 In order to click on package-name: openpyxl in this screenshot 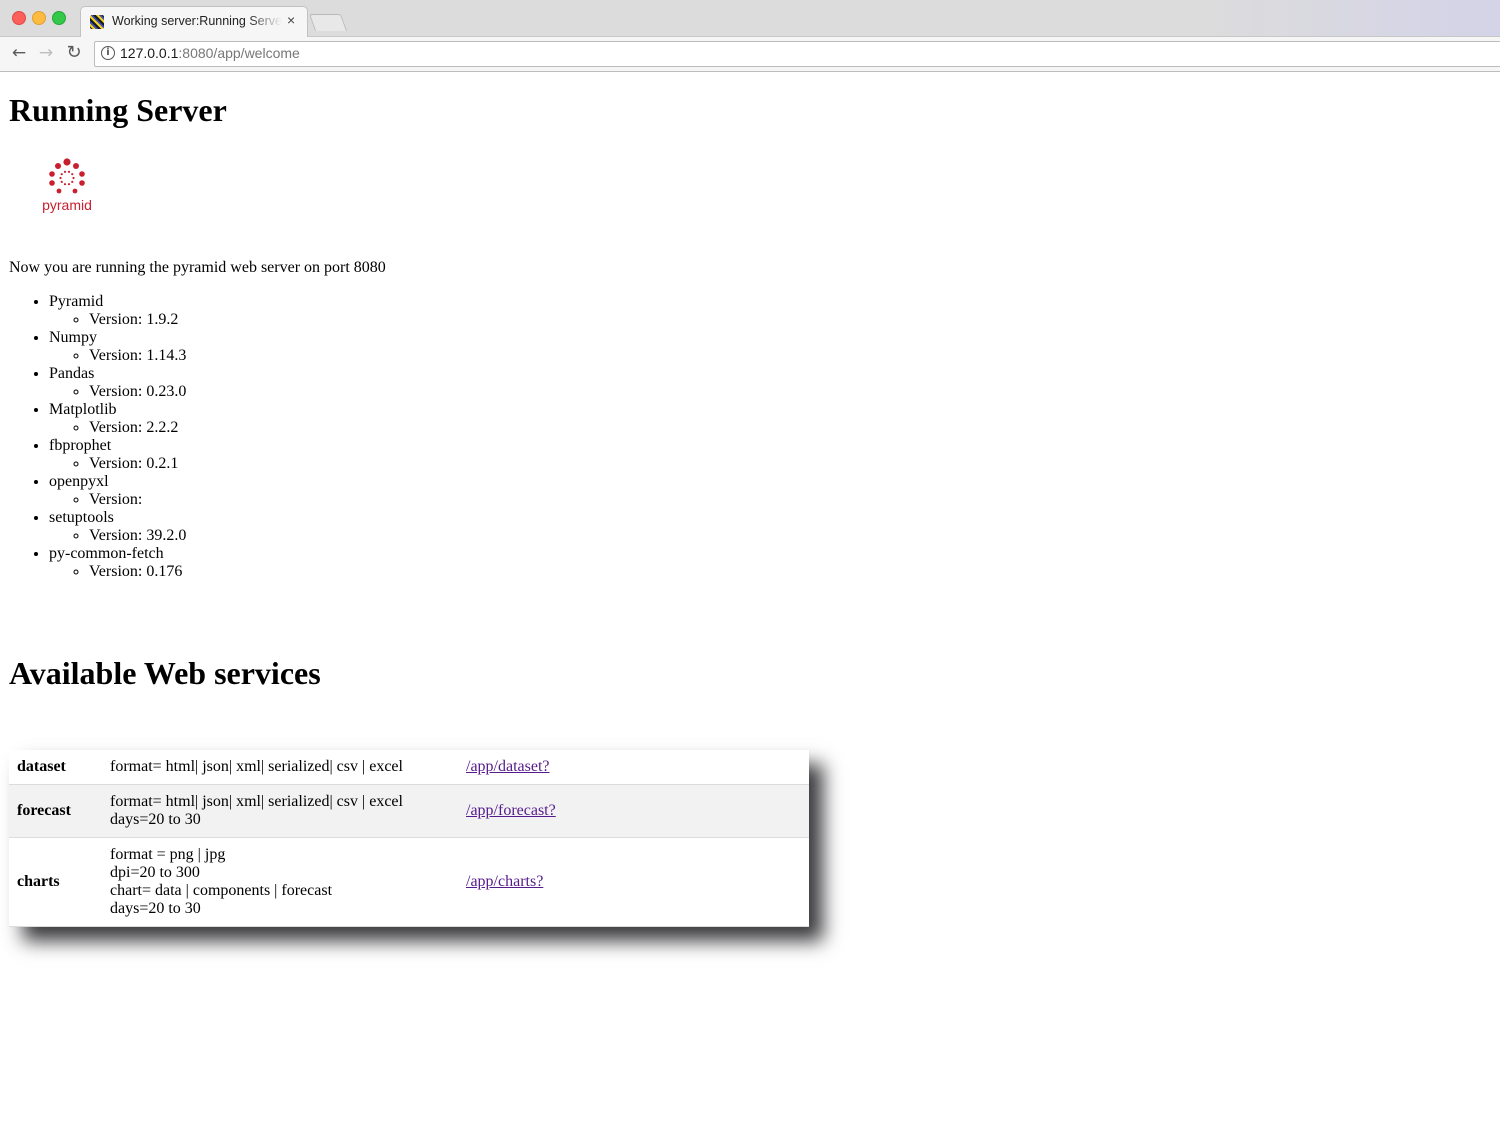, I will do `click(79, 481)`.